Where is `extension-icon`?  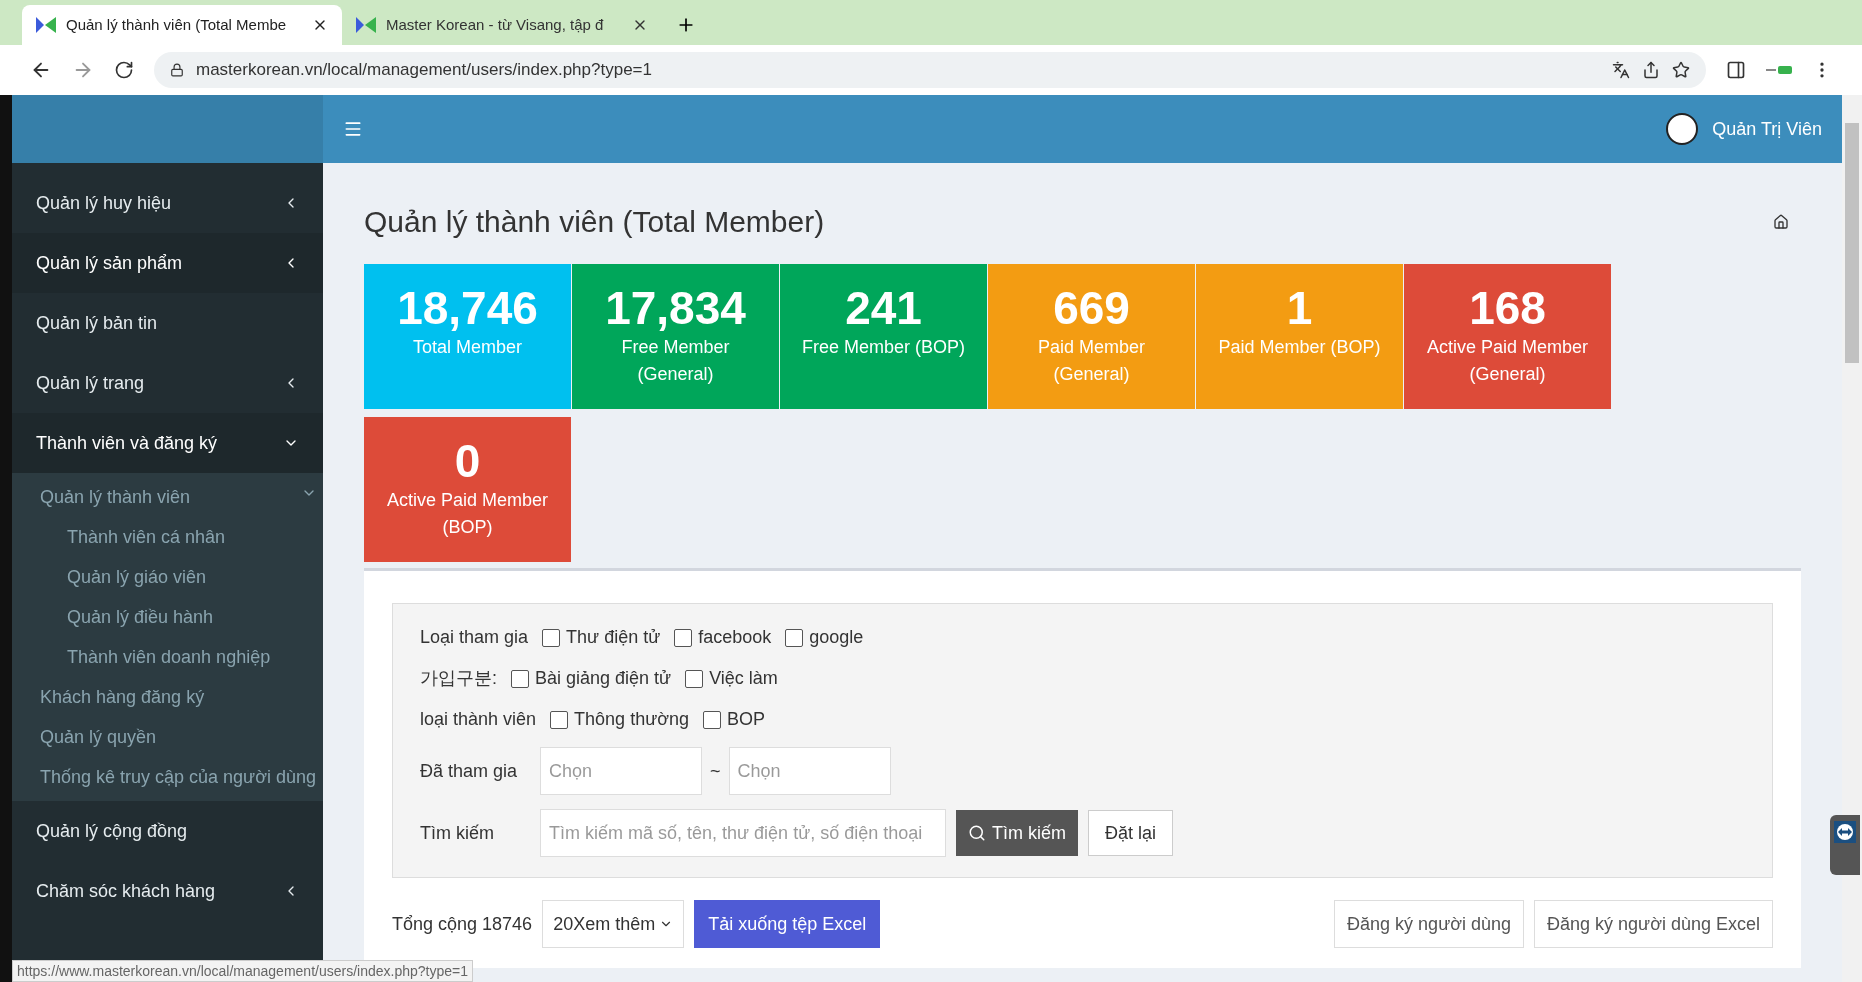
extension-icon is located at coordinates (1779, 70).